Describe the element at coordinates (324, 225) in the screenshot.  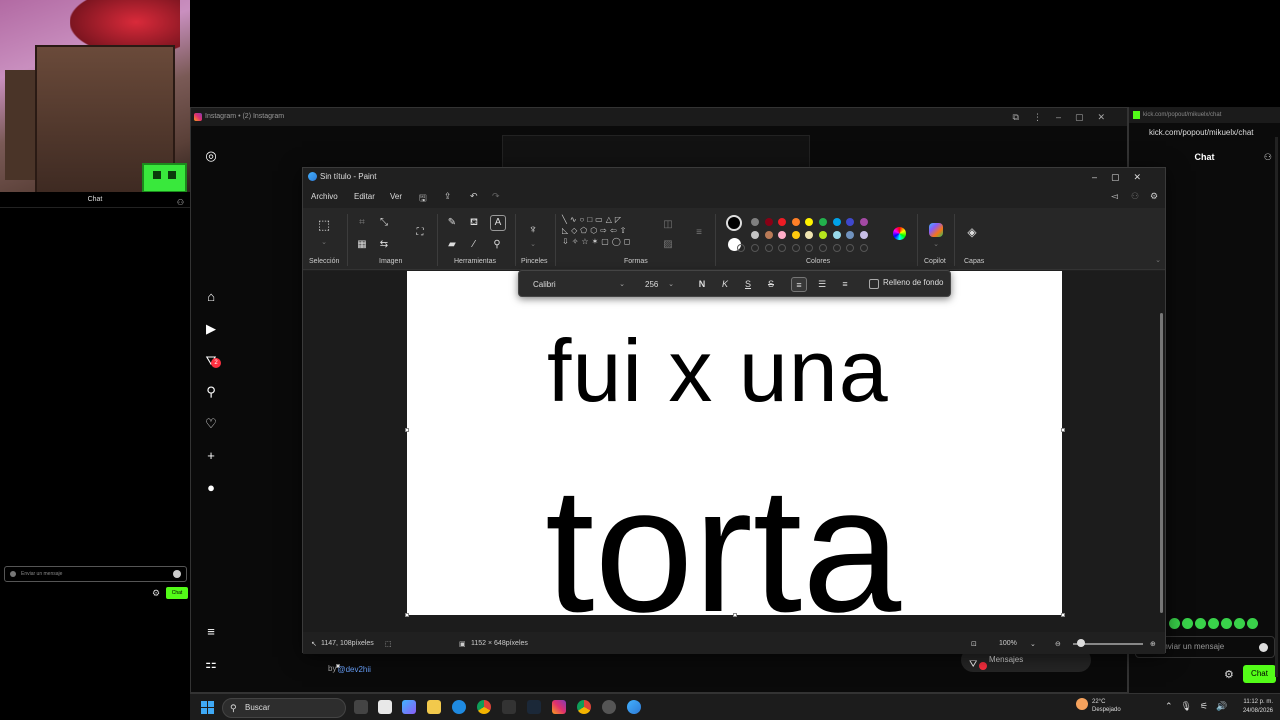
I see `selection-rect-icon: ⬚` at that location.